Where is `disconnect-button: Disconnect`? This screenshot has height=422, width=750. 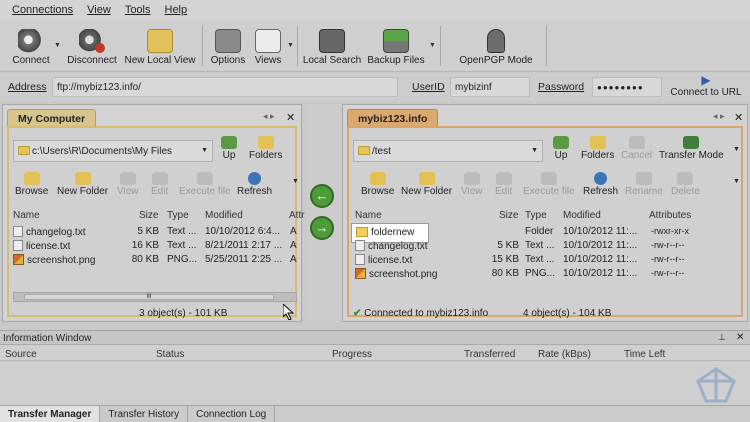
disconnect-button: Disconnect is located at coordinates (92, 46).